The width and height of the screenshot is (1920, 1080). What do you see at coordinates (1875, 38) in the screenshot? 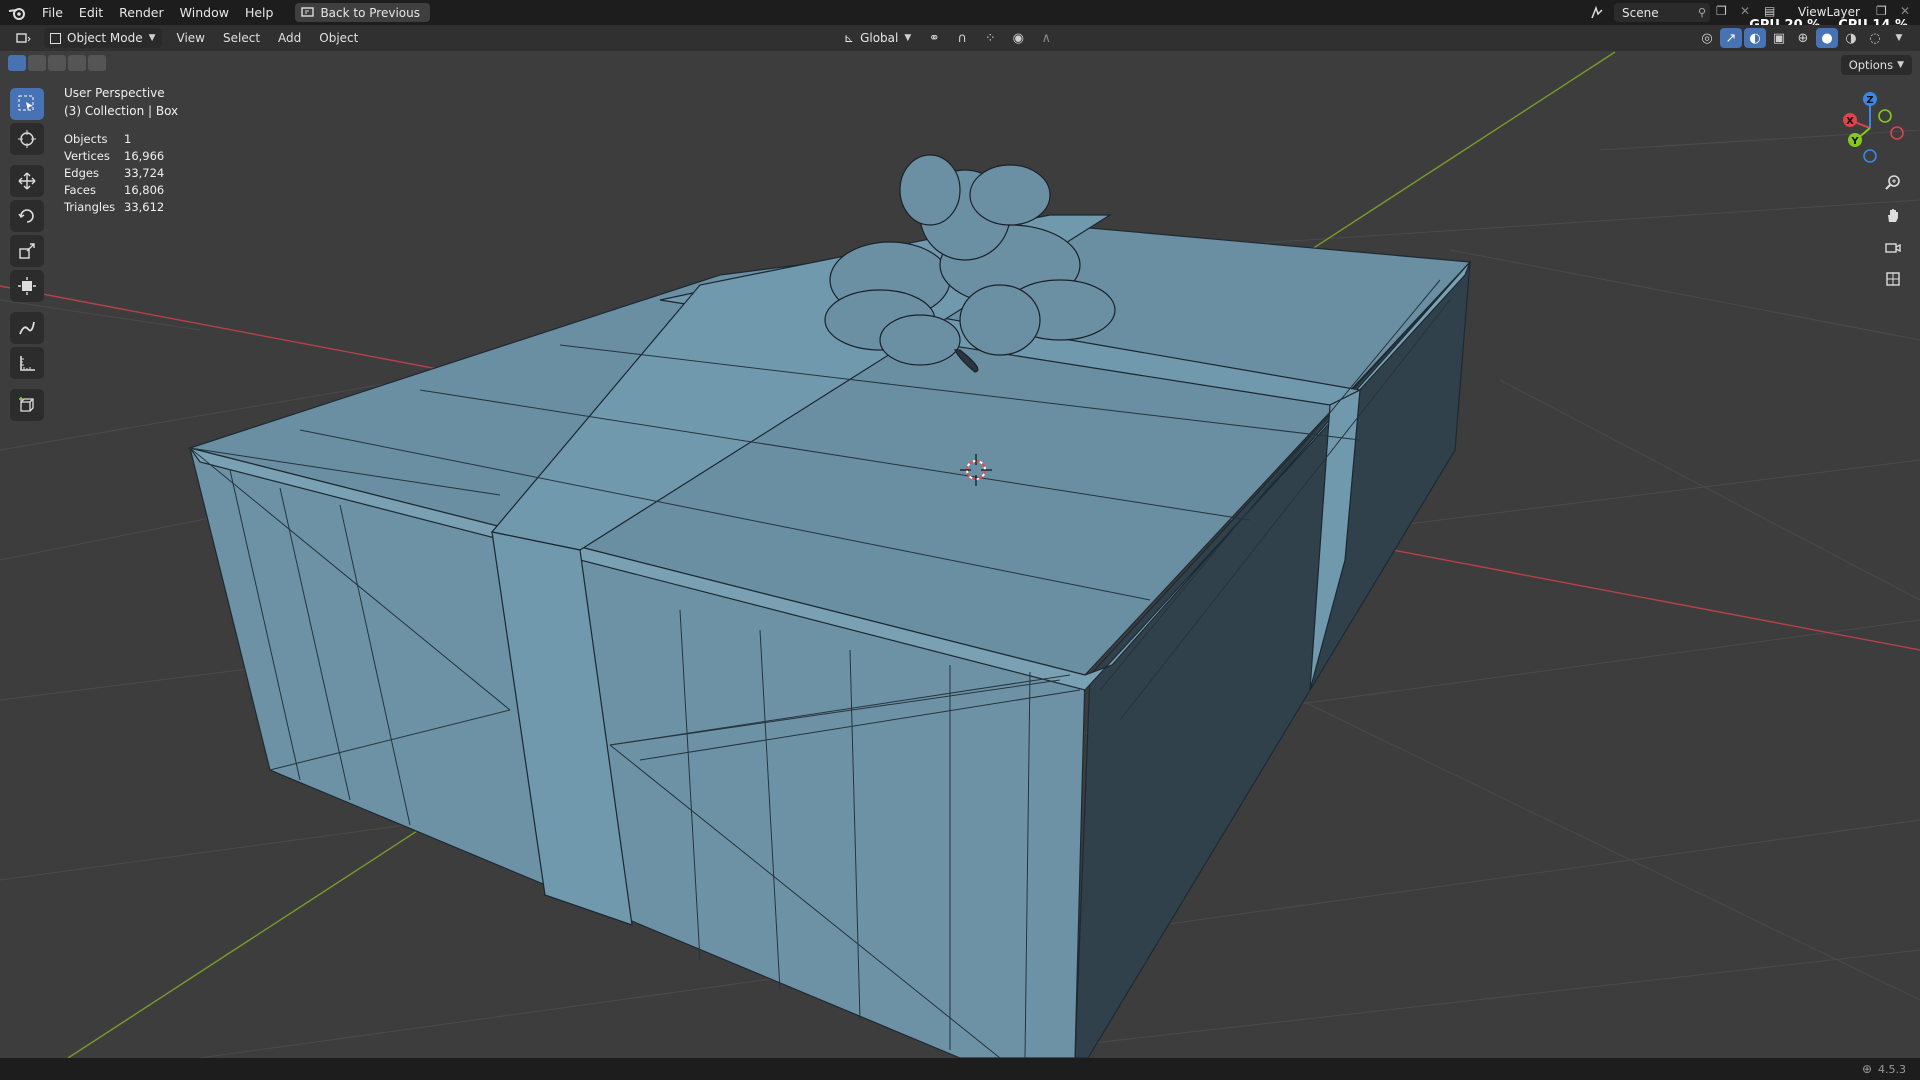
I see `shading-rendered-icon: ◌` at bounding box center [1875, 38].